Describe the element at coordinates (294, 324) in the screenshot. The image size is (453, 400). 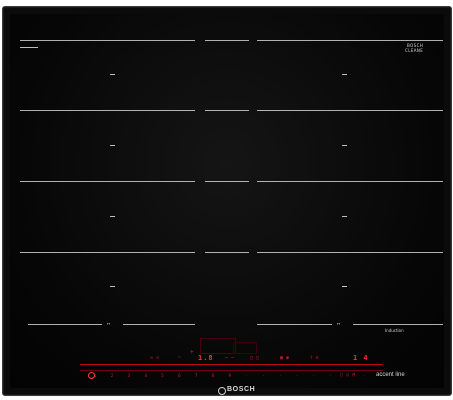
I see `flex-line-right-a` at that location.